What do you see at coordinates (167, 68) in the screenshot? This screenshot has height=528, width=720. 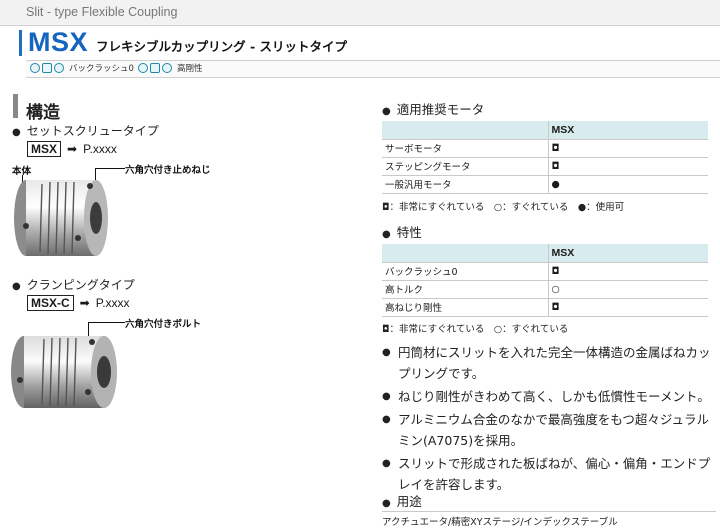 I see `high-rigidity-icon-right` at bounding box center [167, 68].